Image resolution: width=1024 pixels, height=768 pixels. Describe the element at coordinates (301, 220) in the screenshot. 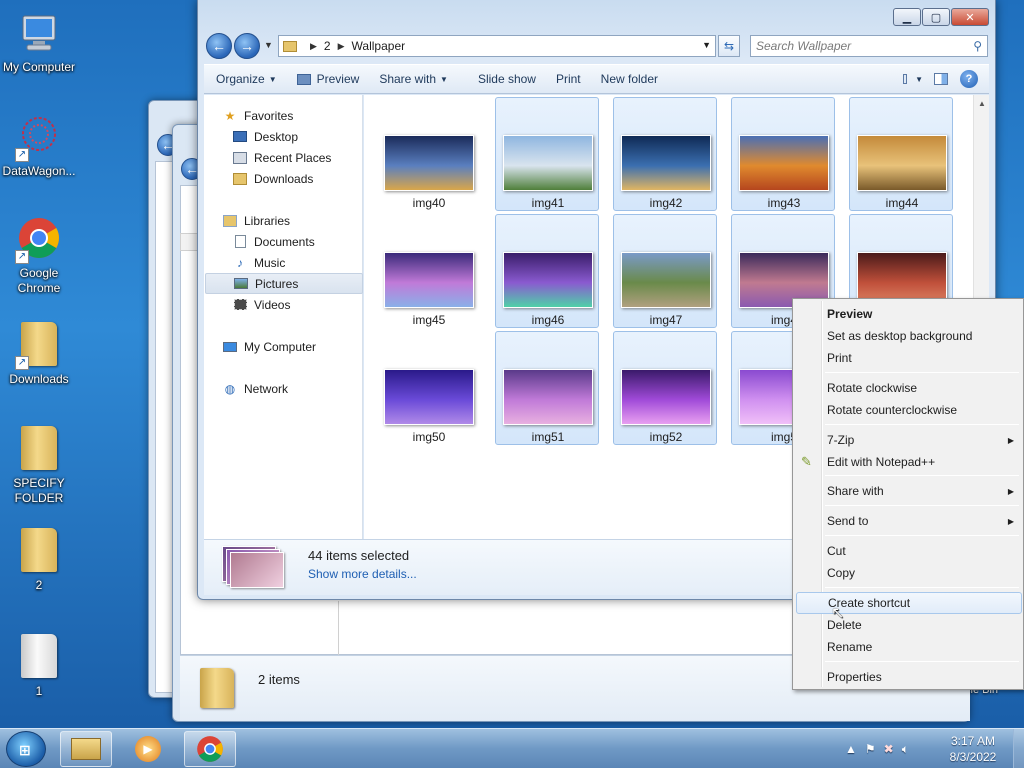

I see `nav-libraries: Libraries` at that location.